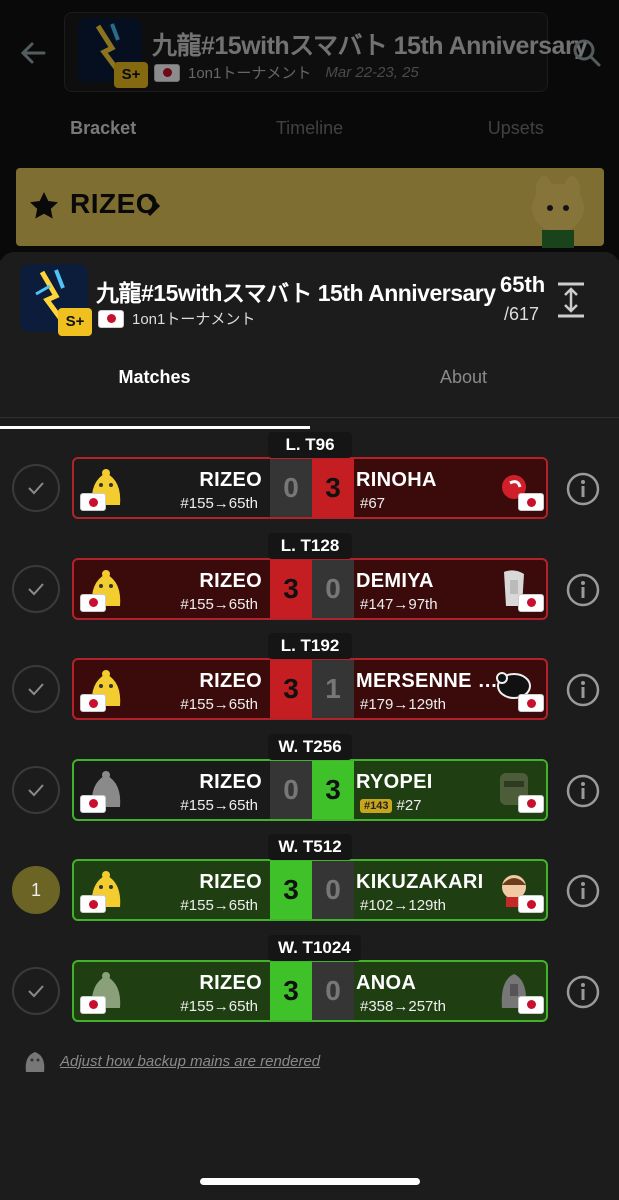  I want to click on player2-score: 1, so click(333, 689).